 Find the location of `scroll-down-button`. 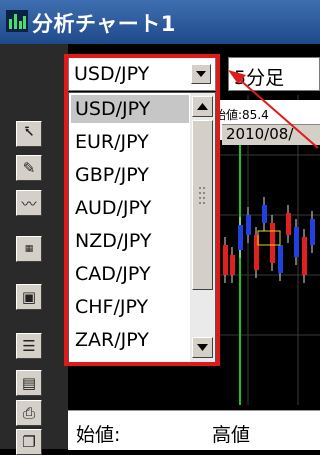

scroll-down-button is located at coordinates (202, 347).